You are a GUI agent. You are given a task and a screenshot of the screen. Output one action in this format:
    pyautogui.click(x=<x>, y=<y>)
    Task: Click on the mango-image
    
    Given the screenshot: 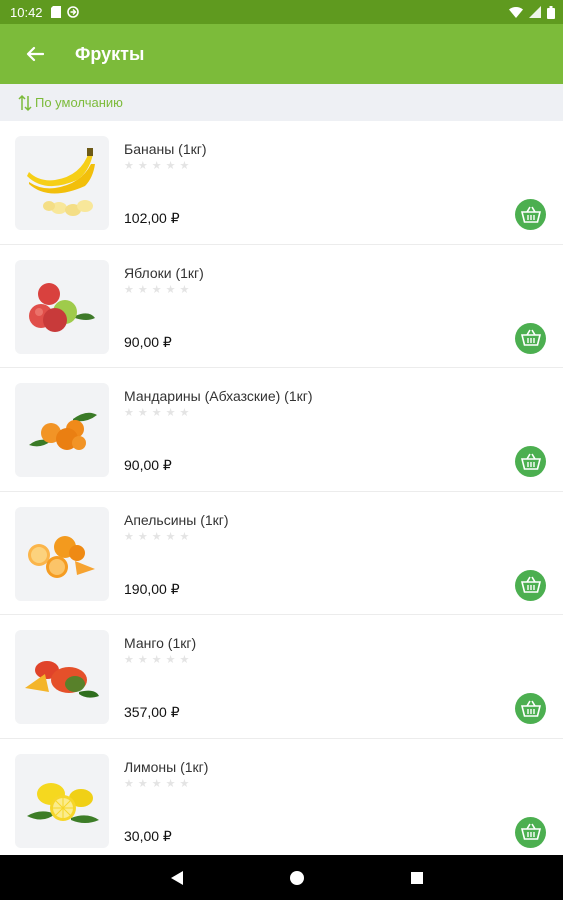 What is the action you would take?
    pyautogui.click(x=62, y=679)
    